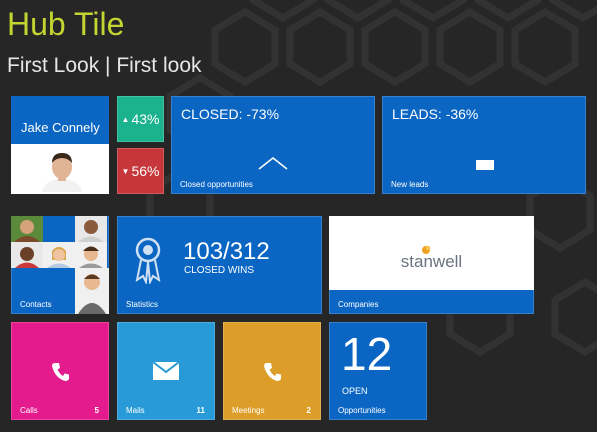 This screenshot has width=597, height=432. Describe the element at coordinates (66, 24) in the screenshot. I see `page-title: Hub Tile` at that location.